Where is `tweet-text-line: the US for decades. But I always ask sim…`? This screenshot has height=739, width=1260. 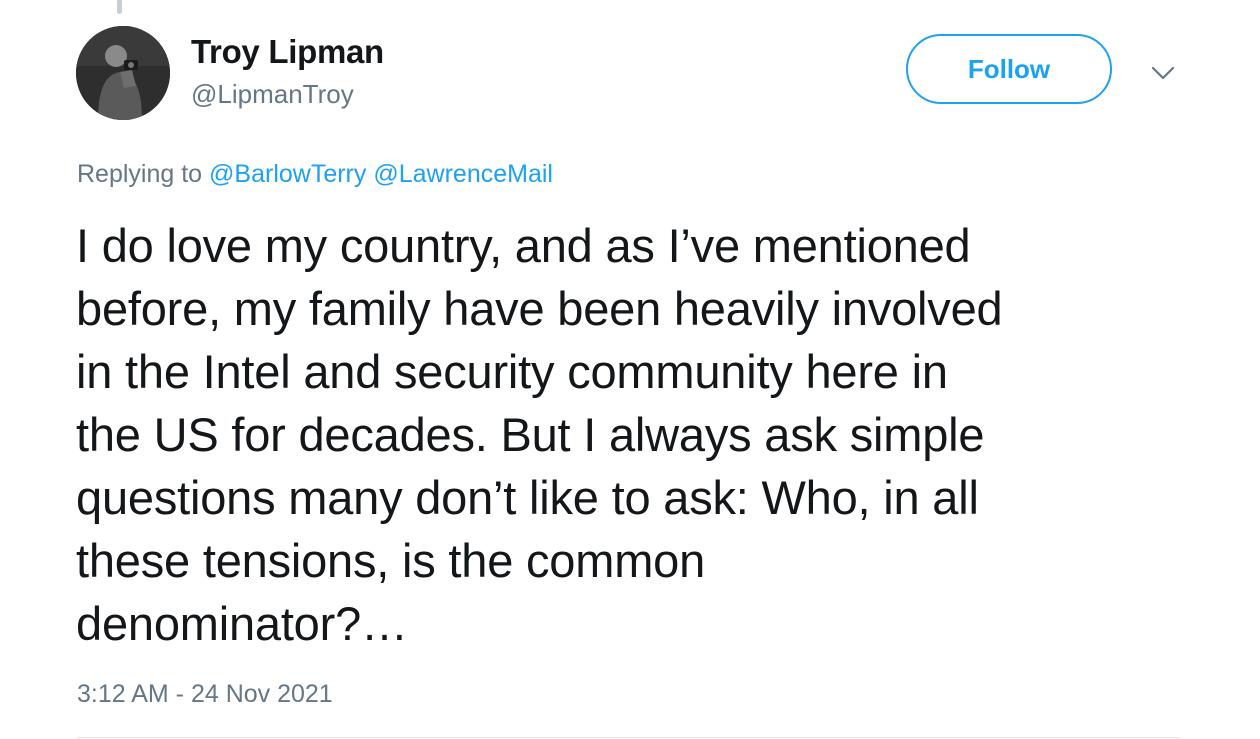
tweet-text-line: the US for decades. But I always ask sim… is located at coordinates (530, 434).